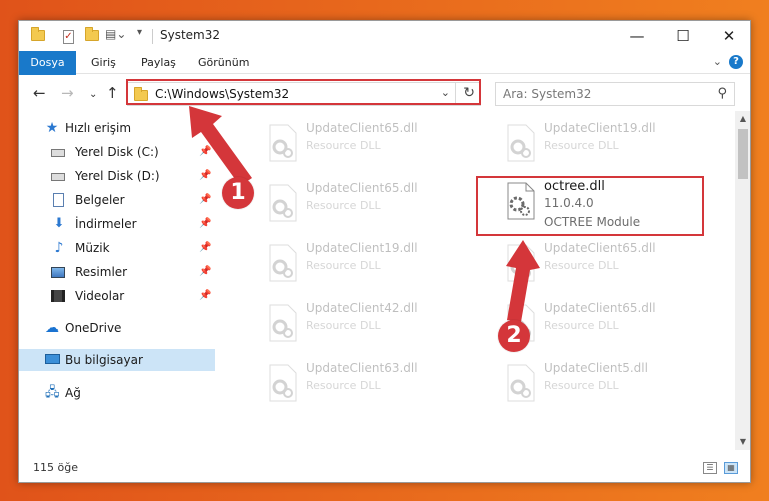  I want to click on computer-icon, so click(52, 359).